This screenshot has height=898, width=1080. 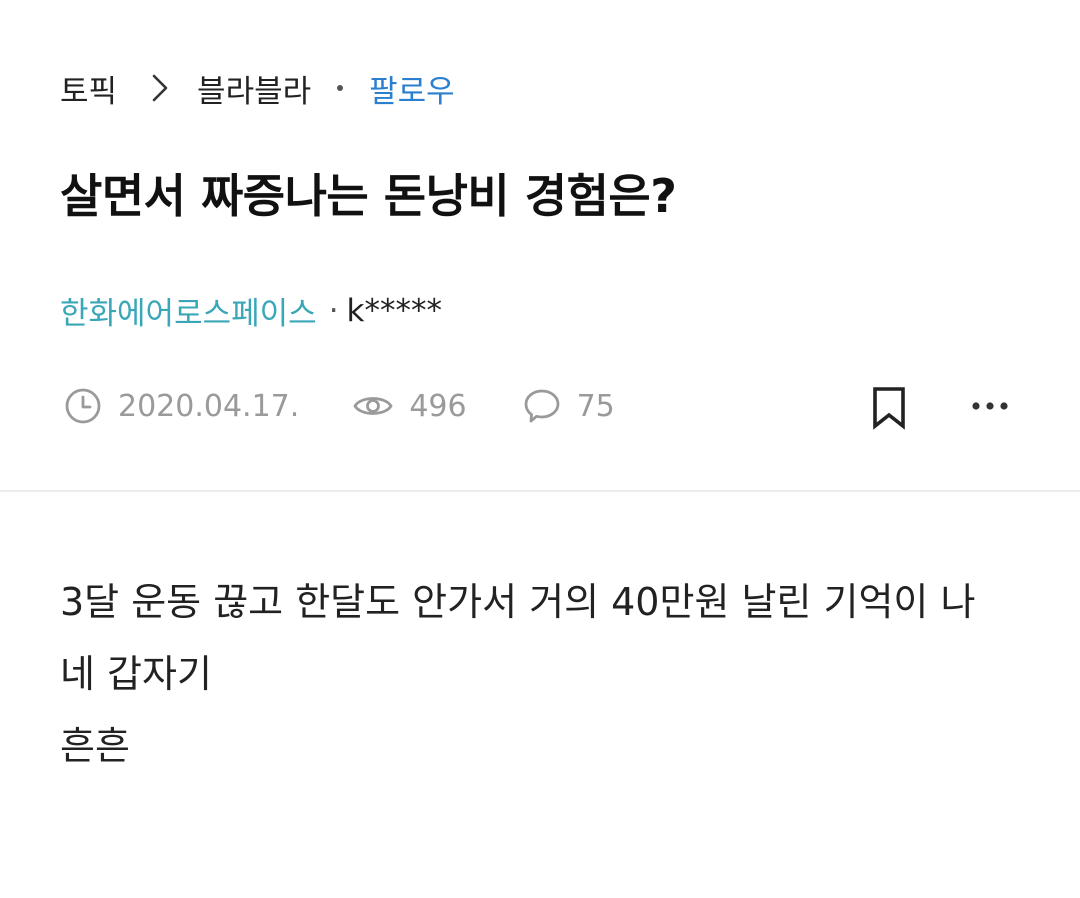 What do you see at coordinates (541, 406) in the screenshot?
I see `comment-icon` at bounding box center [541, 406].